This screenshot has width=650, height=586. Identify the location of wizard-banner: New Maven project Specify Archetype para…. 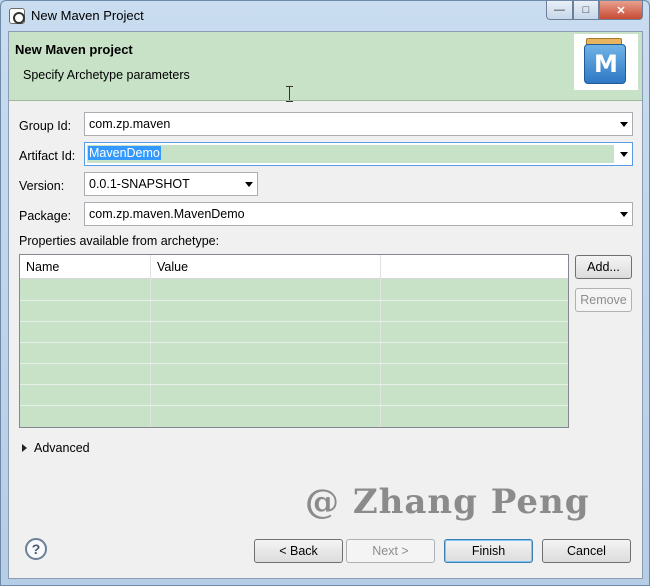
(325, 67).